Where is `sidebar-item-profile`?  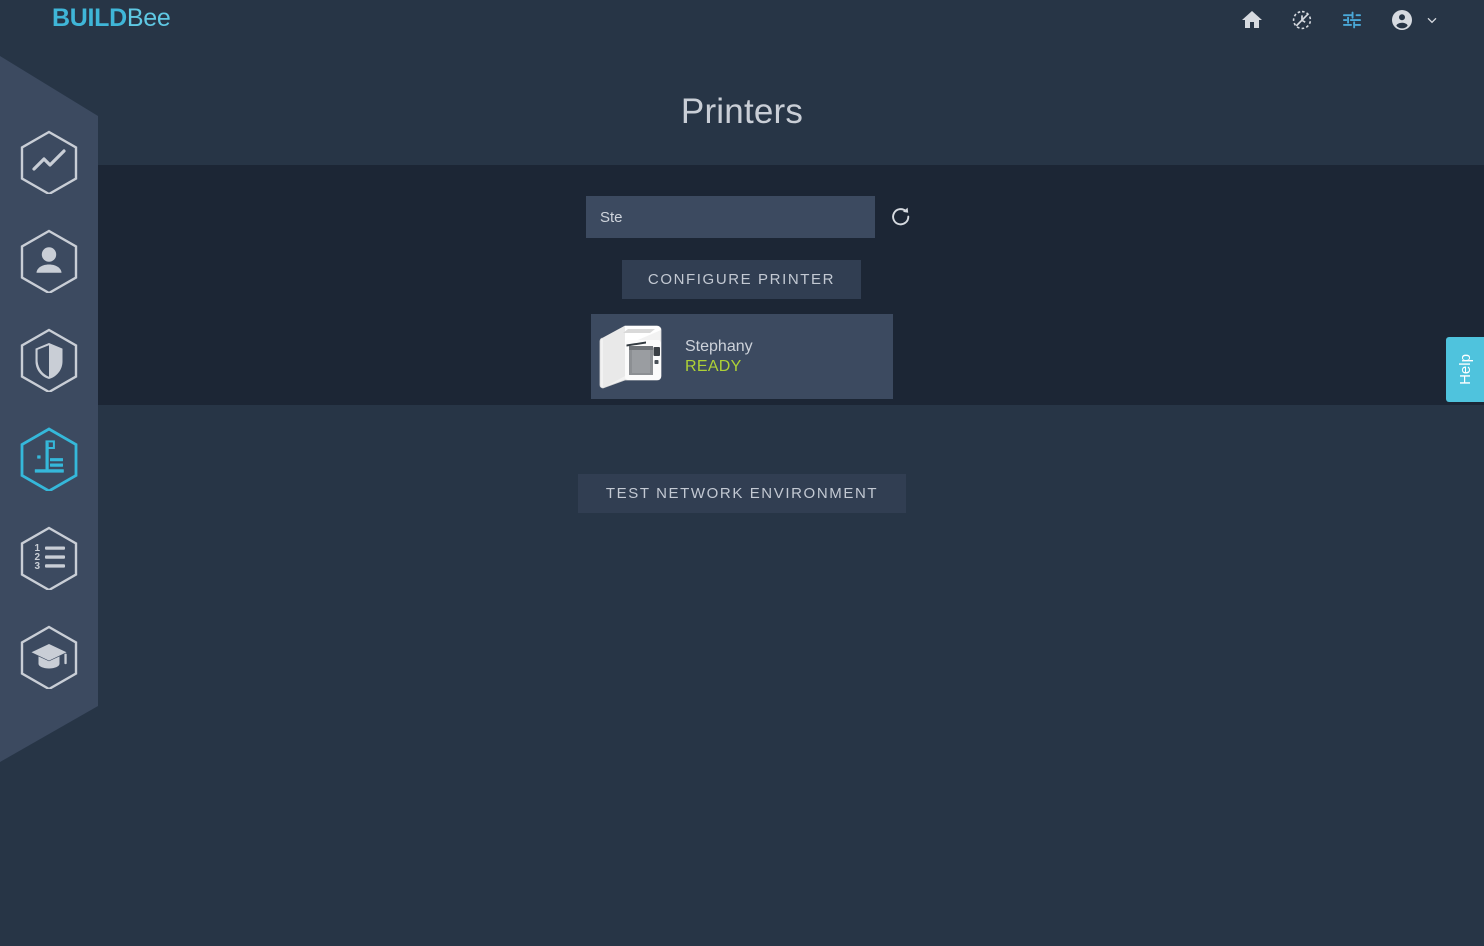
sidebar-item-profile is located at coordinates (49, 260).